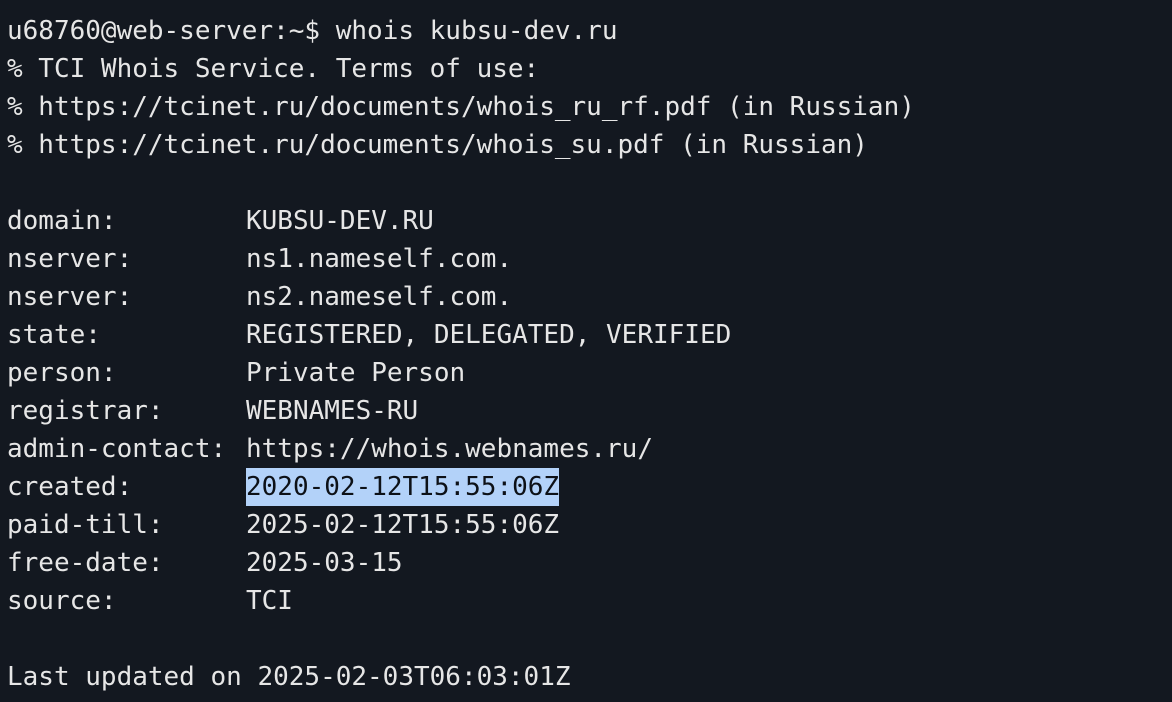 The height and width of the screenshot is (702, 1172). I want to click on selected-text: 2020-02-12T15:55:06Z, so click(403, 487).